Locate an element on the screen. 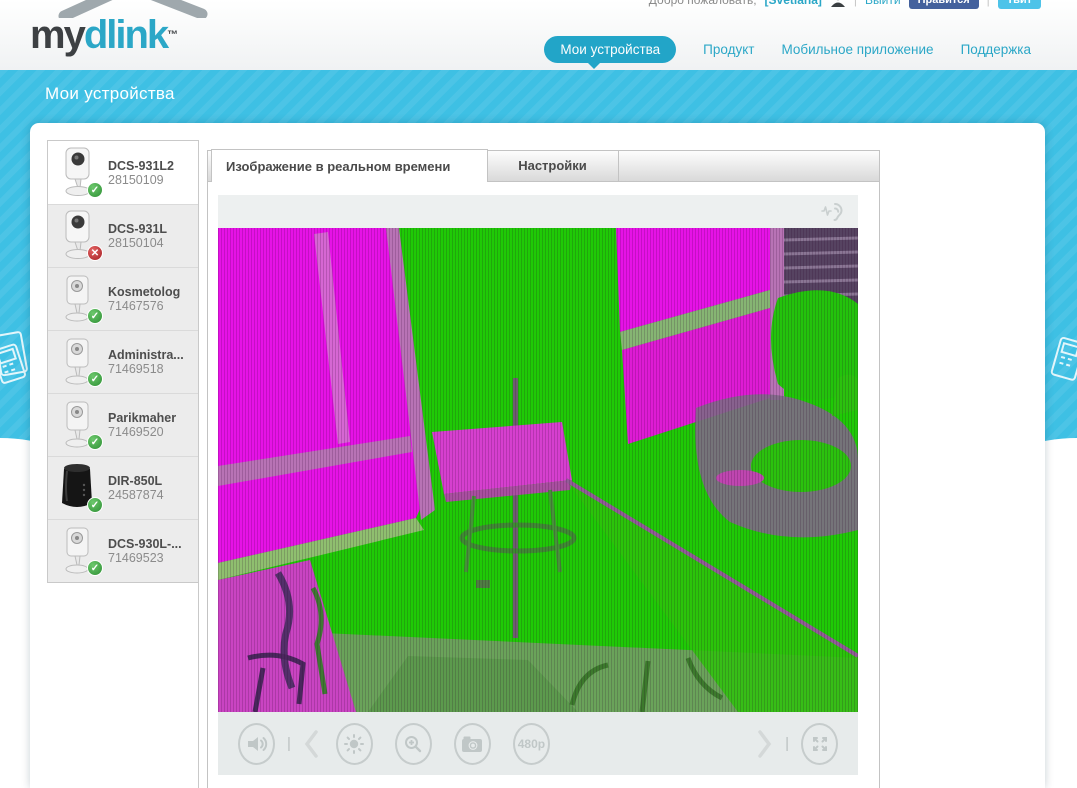 The height and width of the screenshot is (788, 1077). device-item-dcs-931l2: ✓ DCS-931L2 28150109 is located at coordinates (123, 172).